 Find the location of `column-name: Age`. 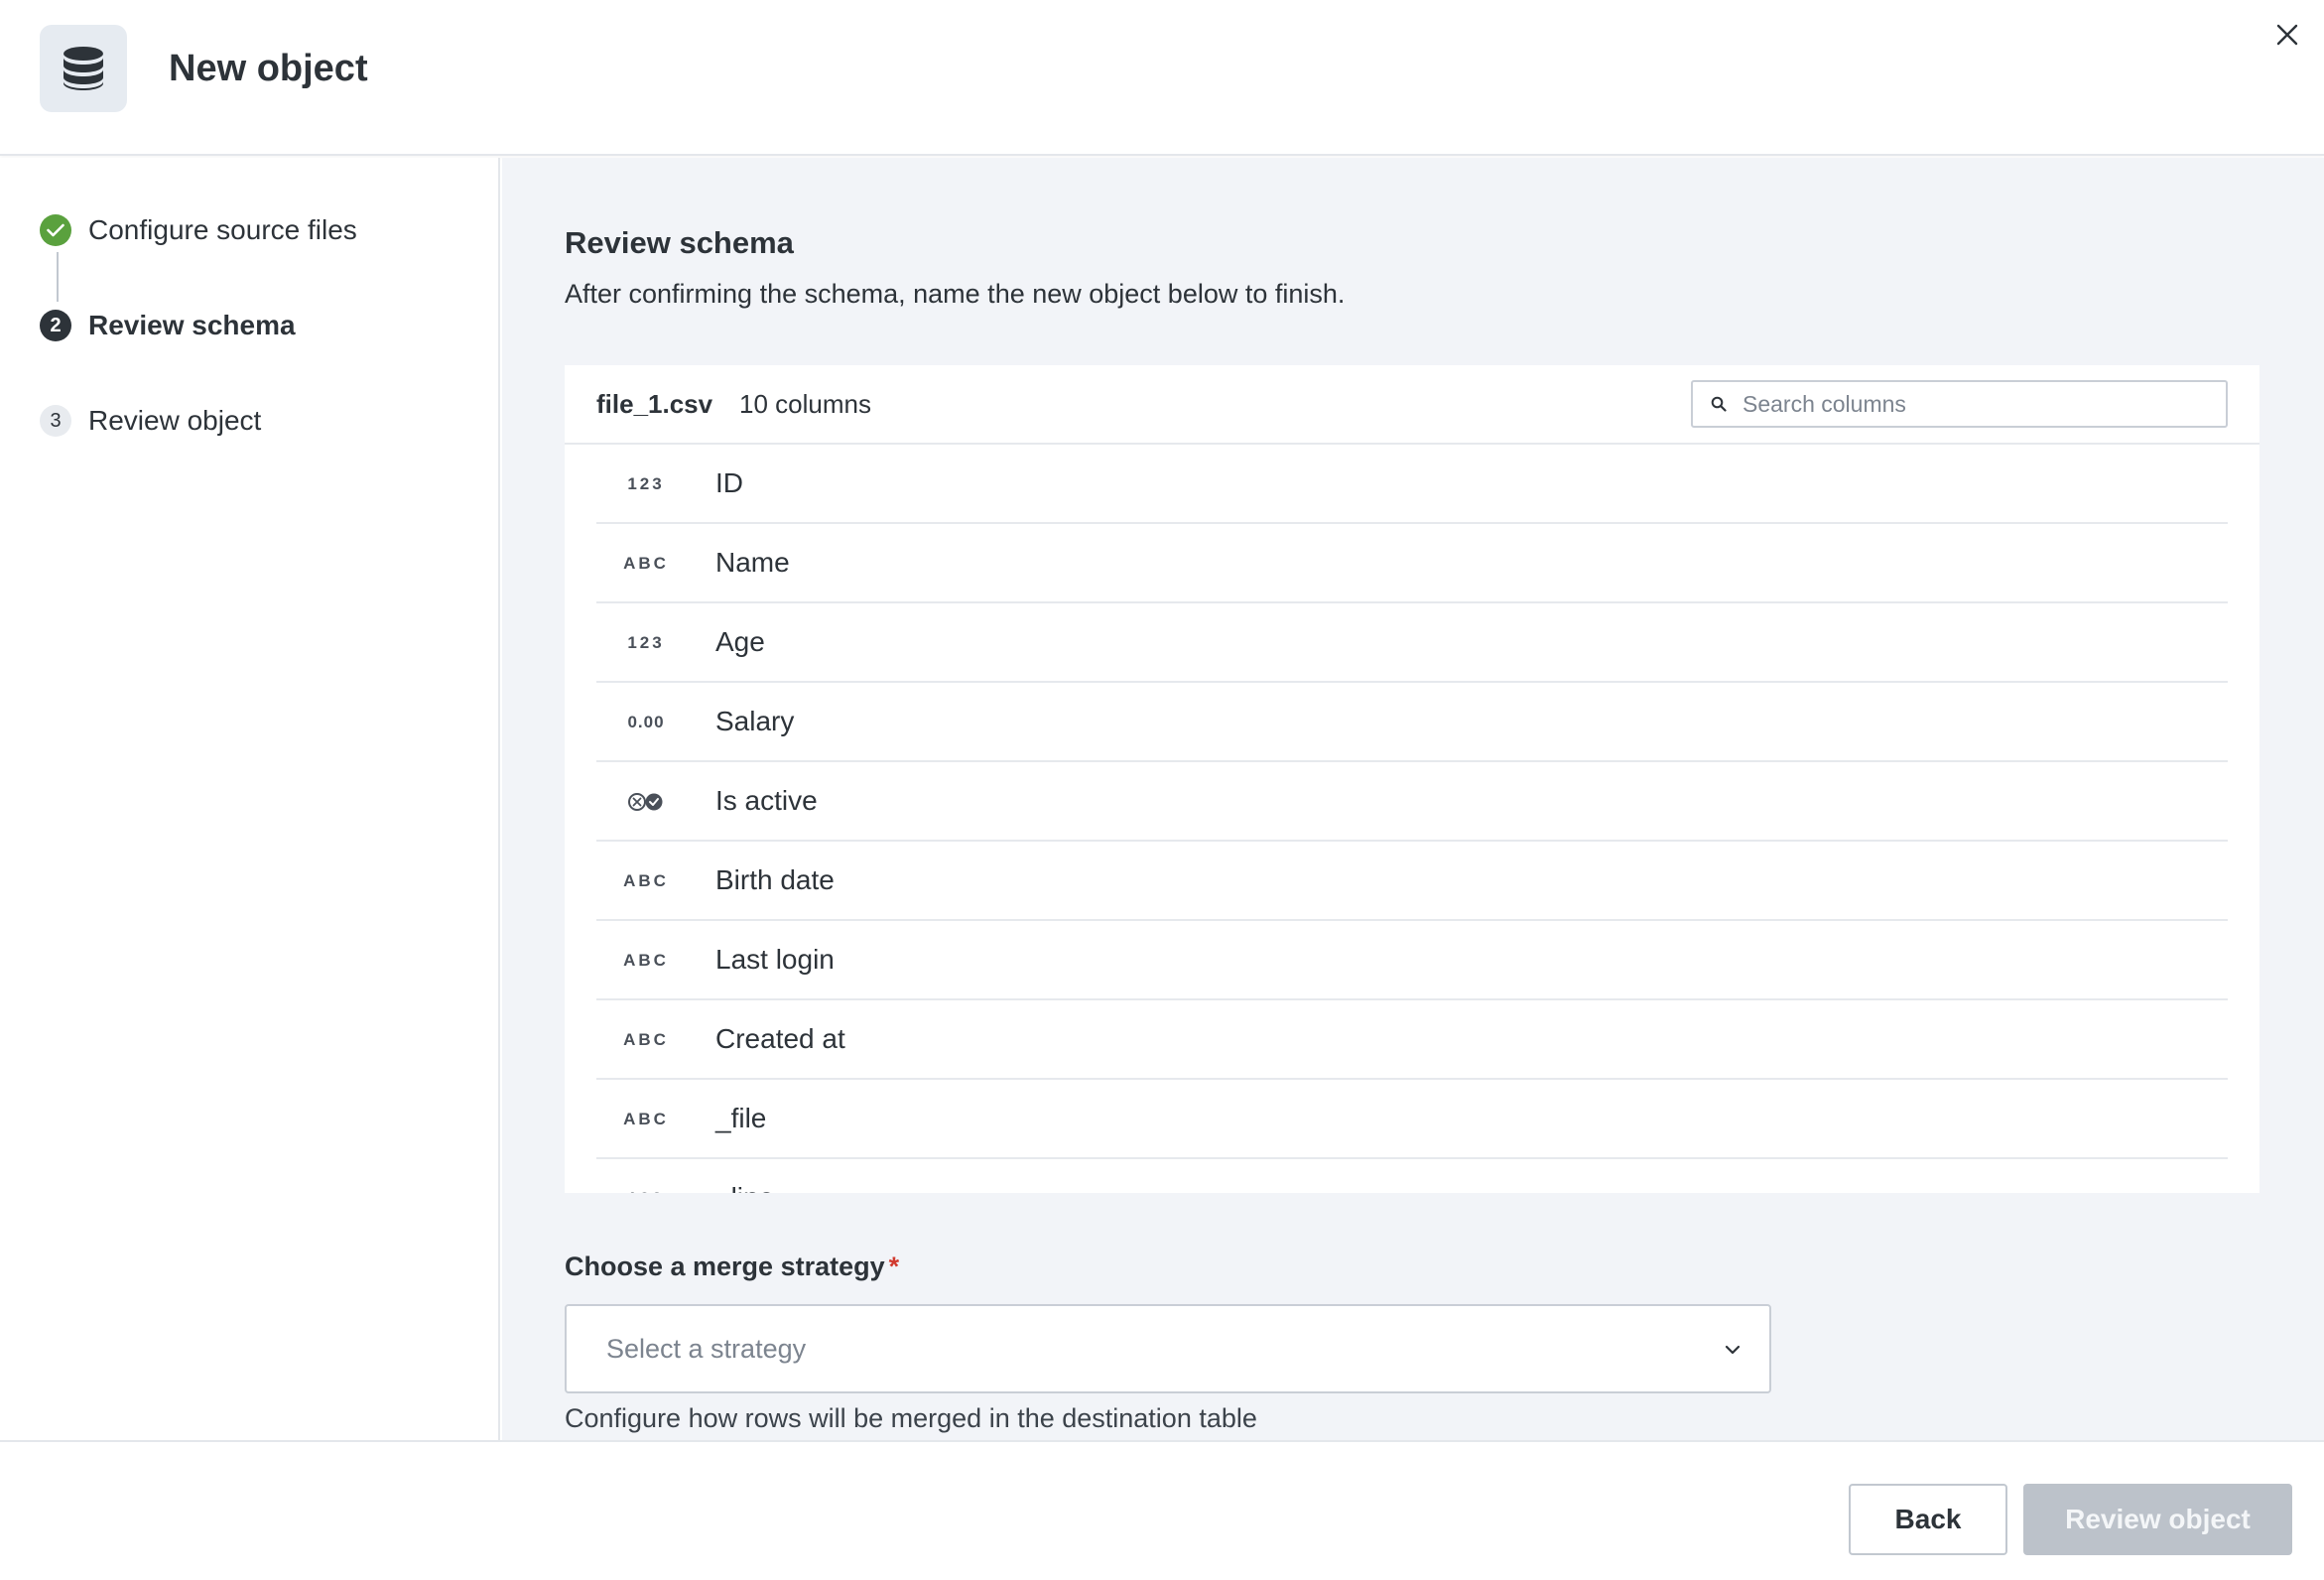

column-name: Age is located at coordinates (740, 641).